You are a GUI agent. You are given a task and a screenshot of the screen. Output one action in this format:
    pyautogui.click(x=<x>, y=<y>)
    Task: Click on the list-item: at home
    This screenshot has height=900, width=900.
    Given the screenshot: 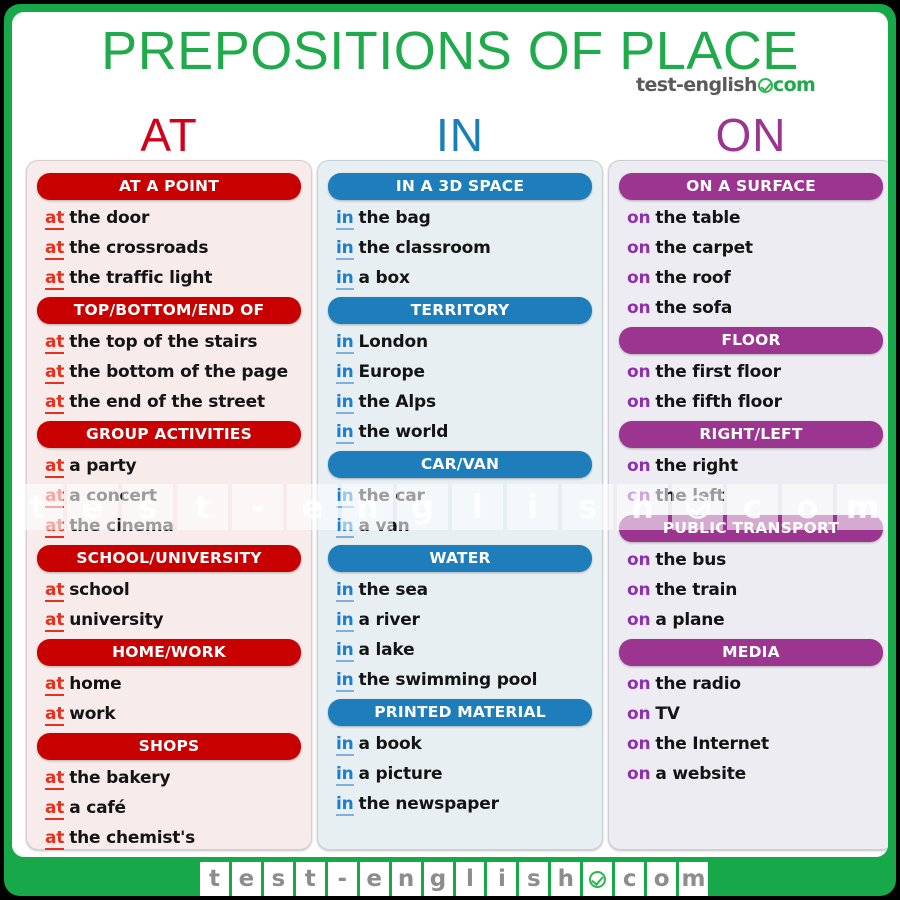 What is the action you would take?
    pyautogui.click(x=169, y=684)
    